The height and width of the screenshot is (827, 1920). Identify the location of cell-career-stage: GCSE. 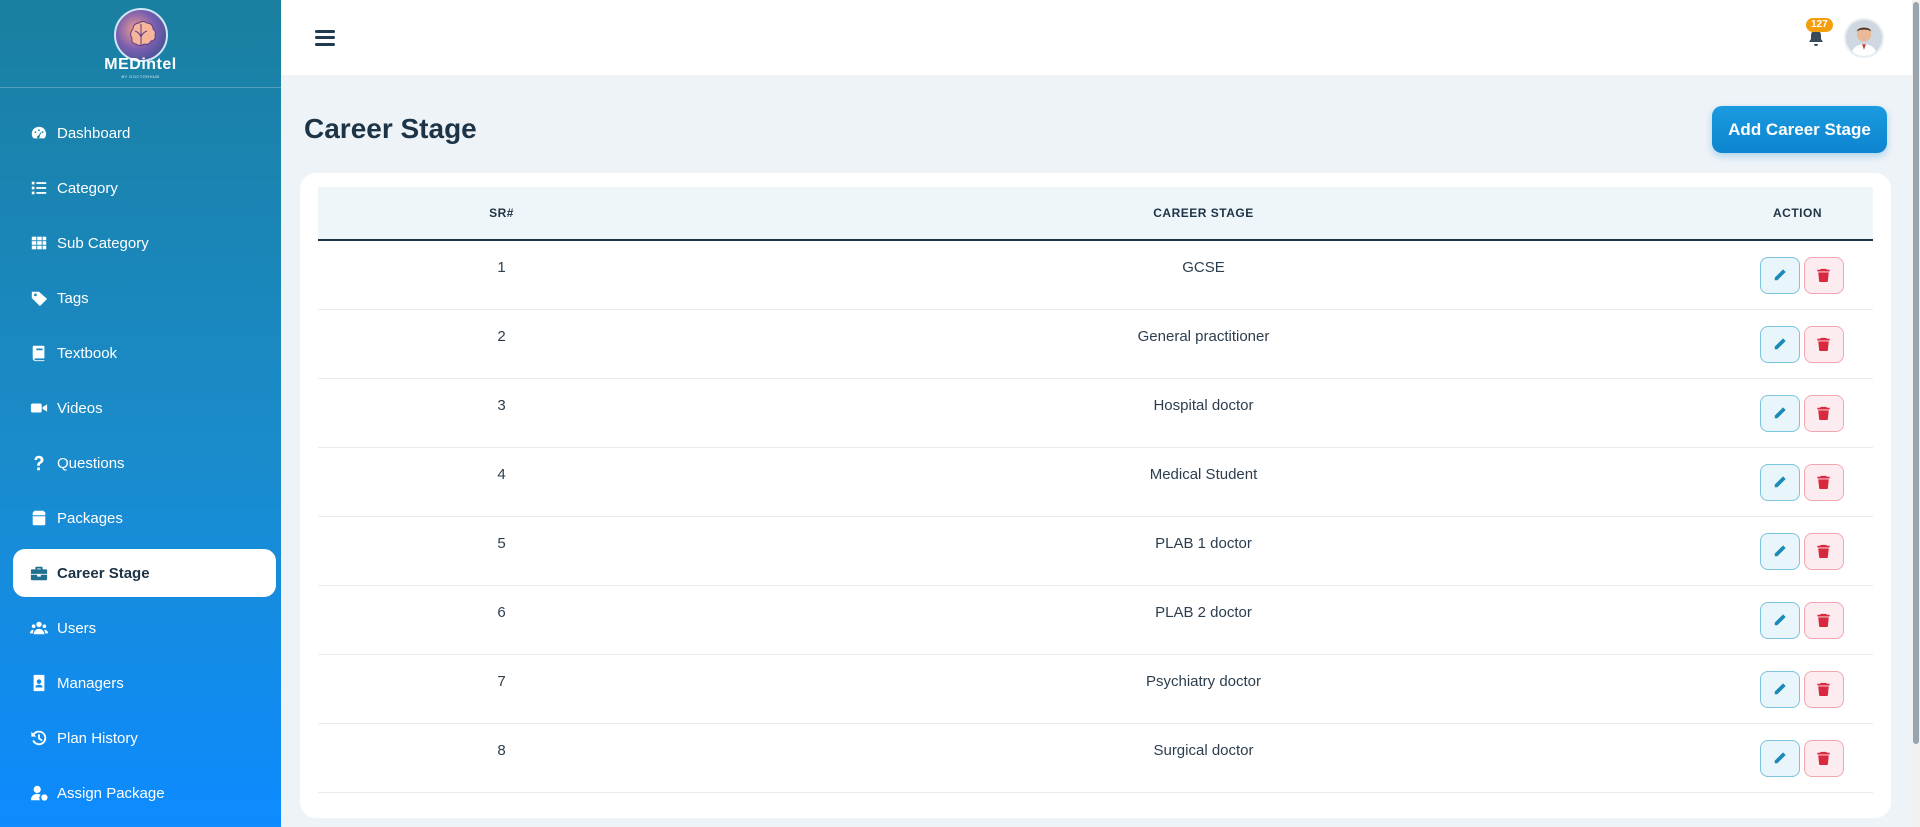
(1203, 267).